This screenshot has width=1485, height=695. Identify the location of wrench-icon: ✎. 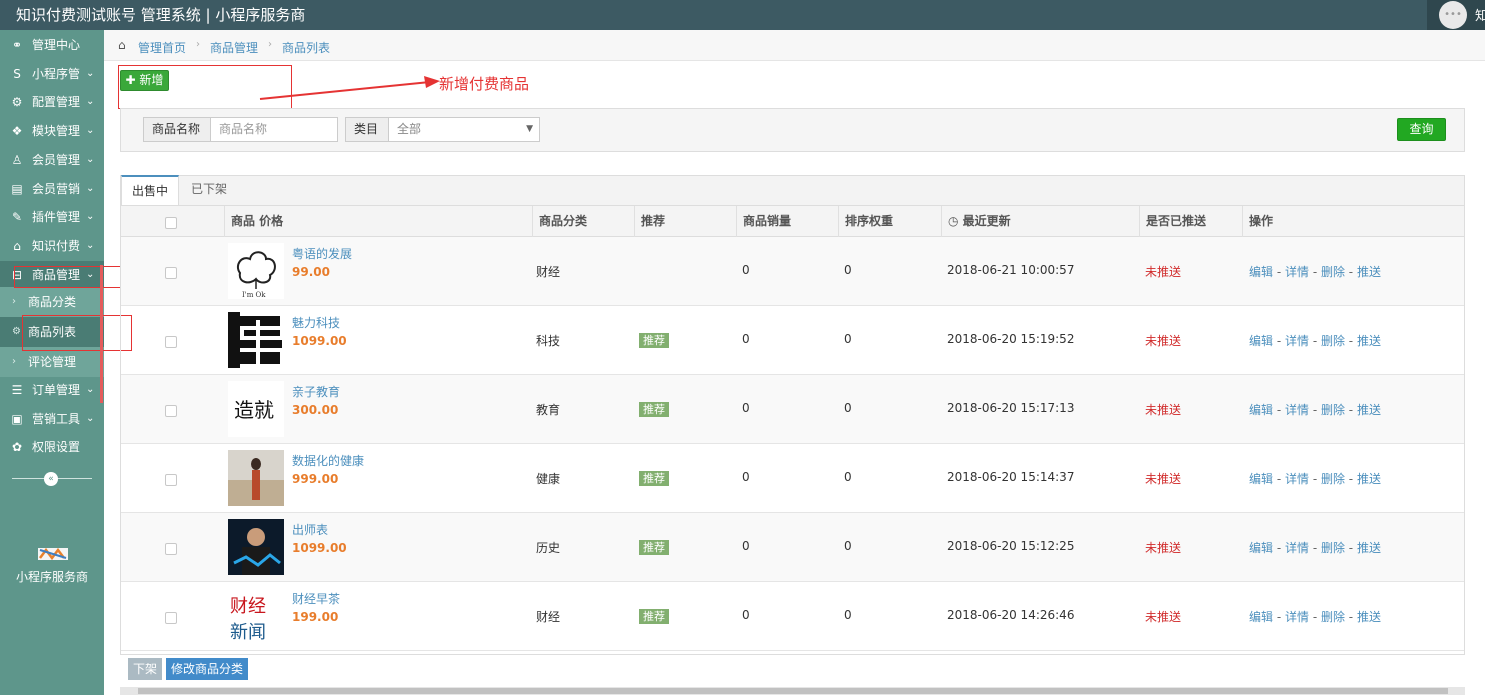
(17, 217).